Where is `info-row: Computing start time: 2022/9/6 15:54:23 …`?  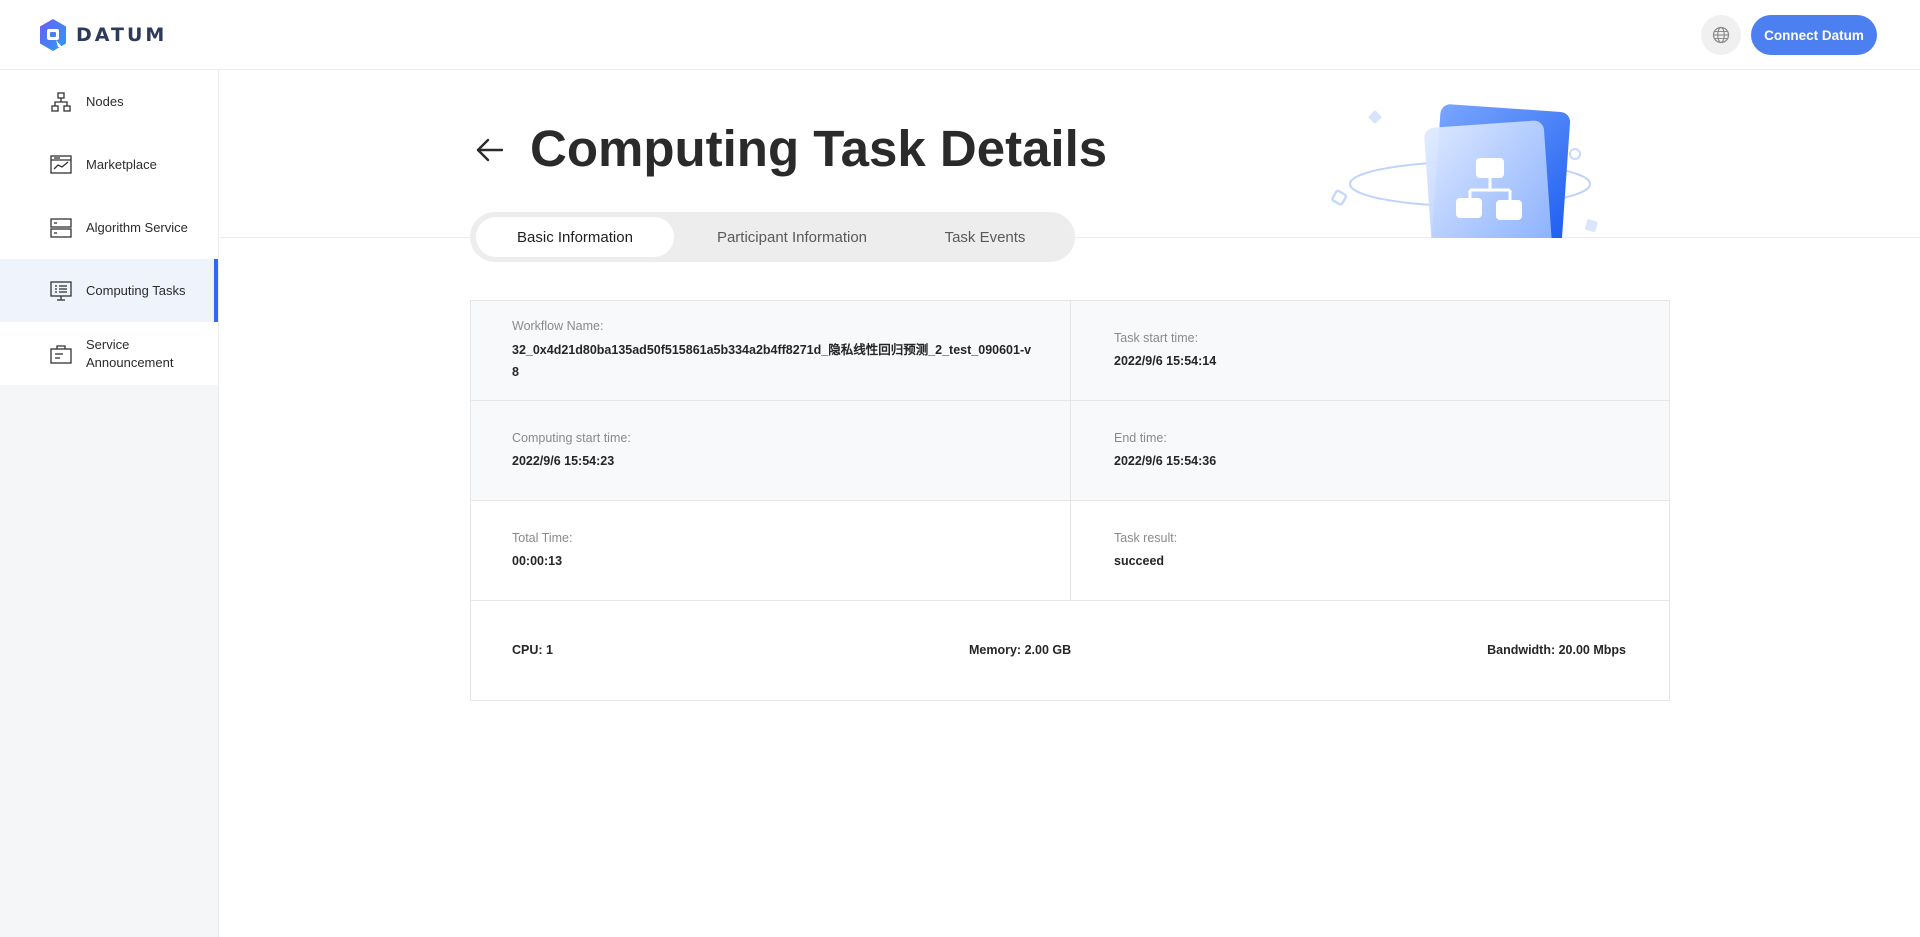
info-row: Computing start time: 2022/9/6 15:54:23 … is located at coordinates (1070, 451).